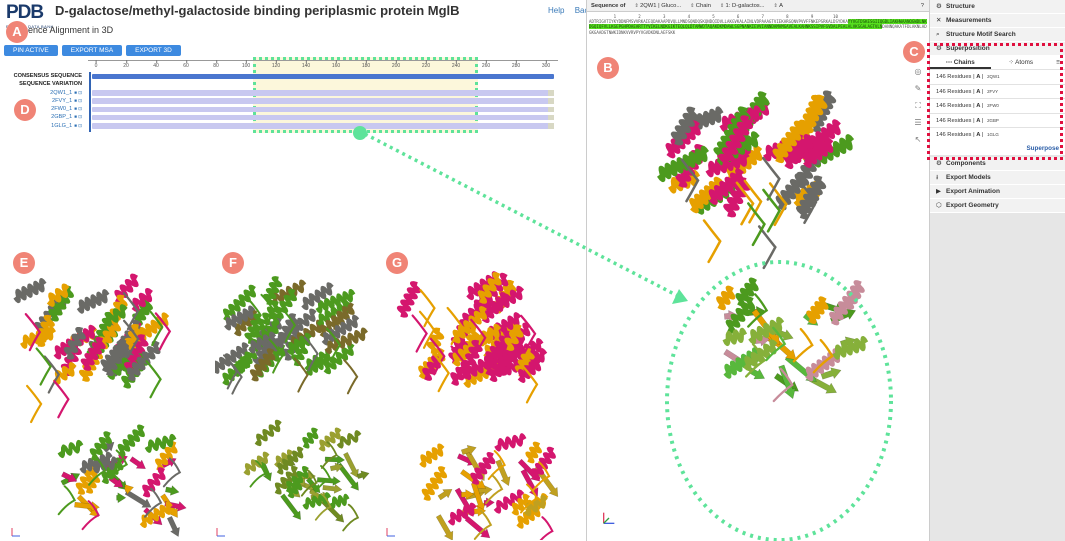 The width and height of the screenshot is (1065, 541). I want to click on ruler-tick: 120, so click(276, 64).